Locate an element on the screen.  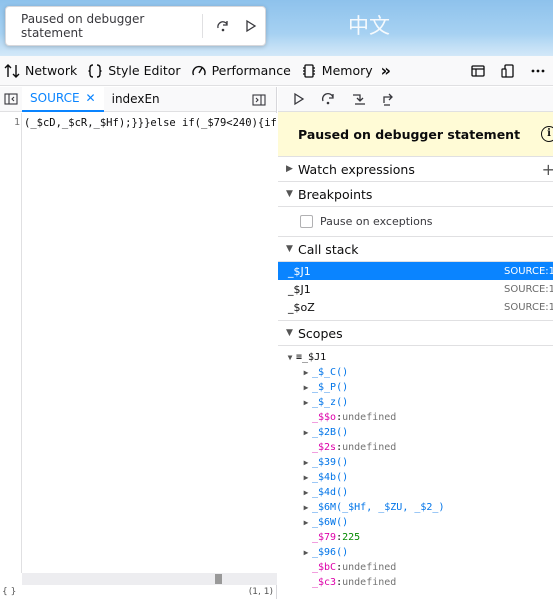
close-icon: ✕ is located at coordinates (91, 98).